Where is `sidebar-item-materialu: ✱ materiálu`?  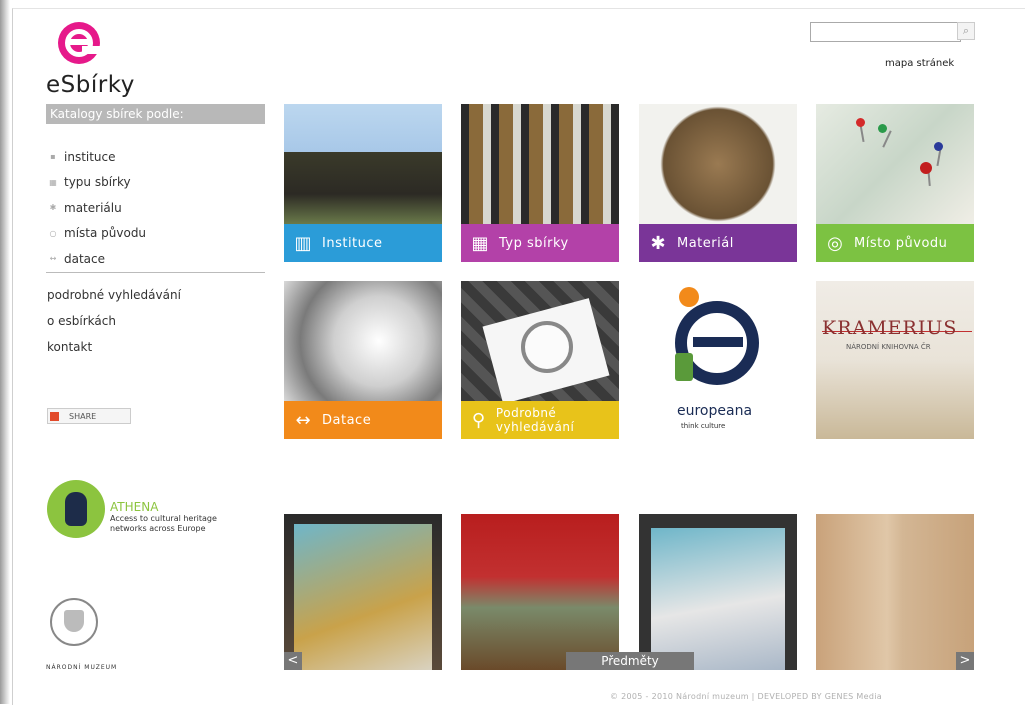
sidebar-item-materialu: ✱ materiálu is located at coordinates (97, 208).